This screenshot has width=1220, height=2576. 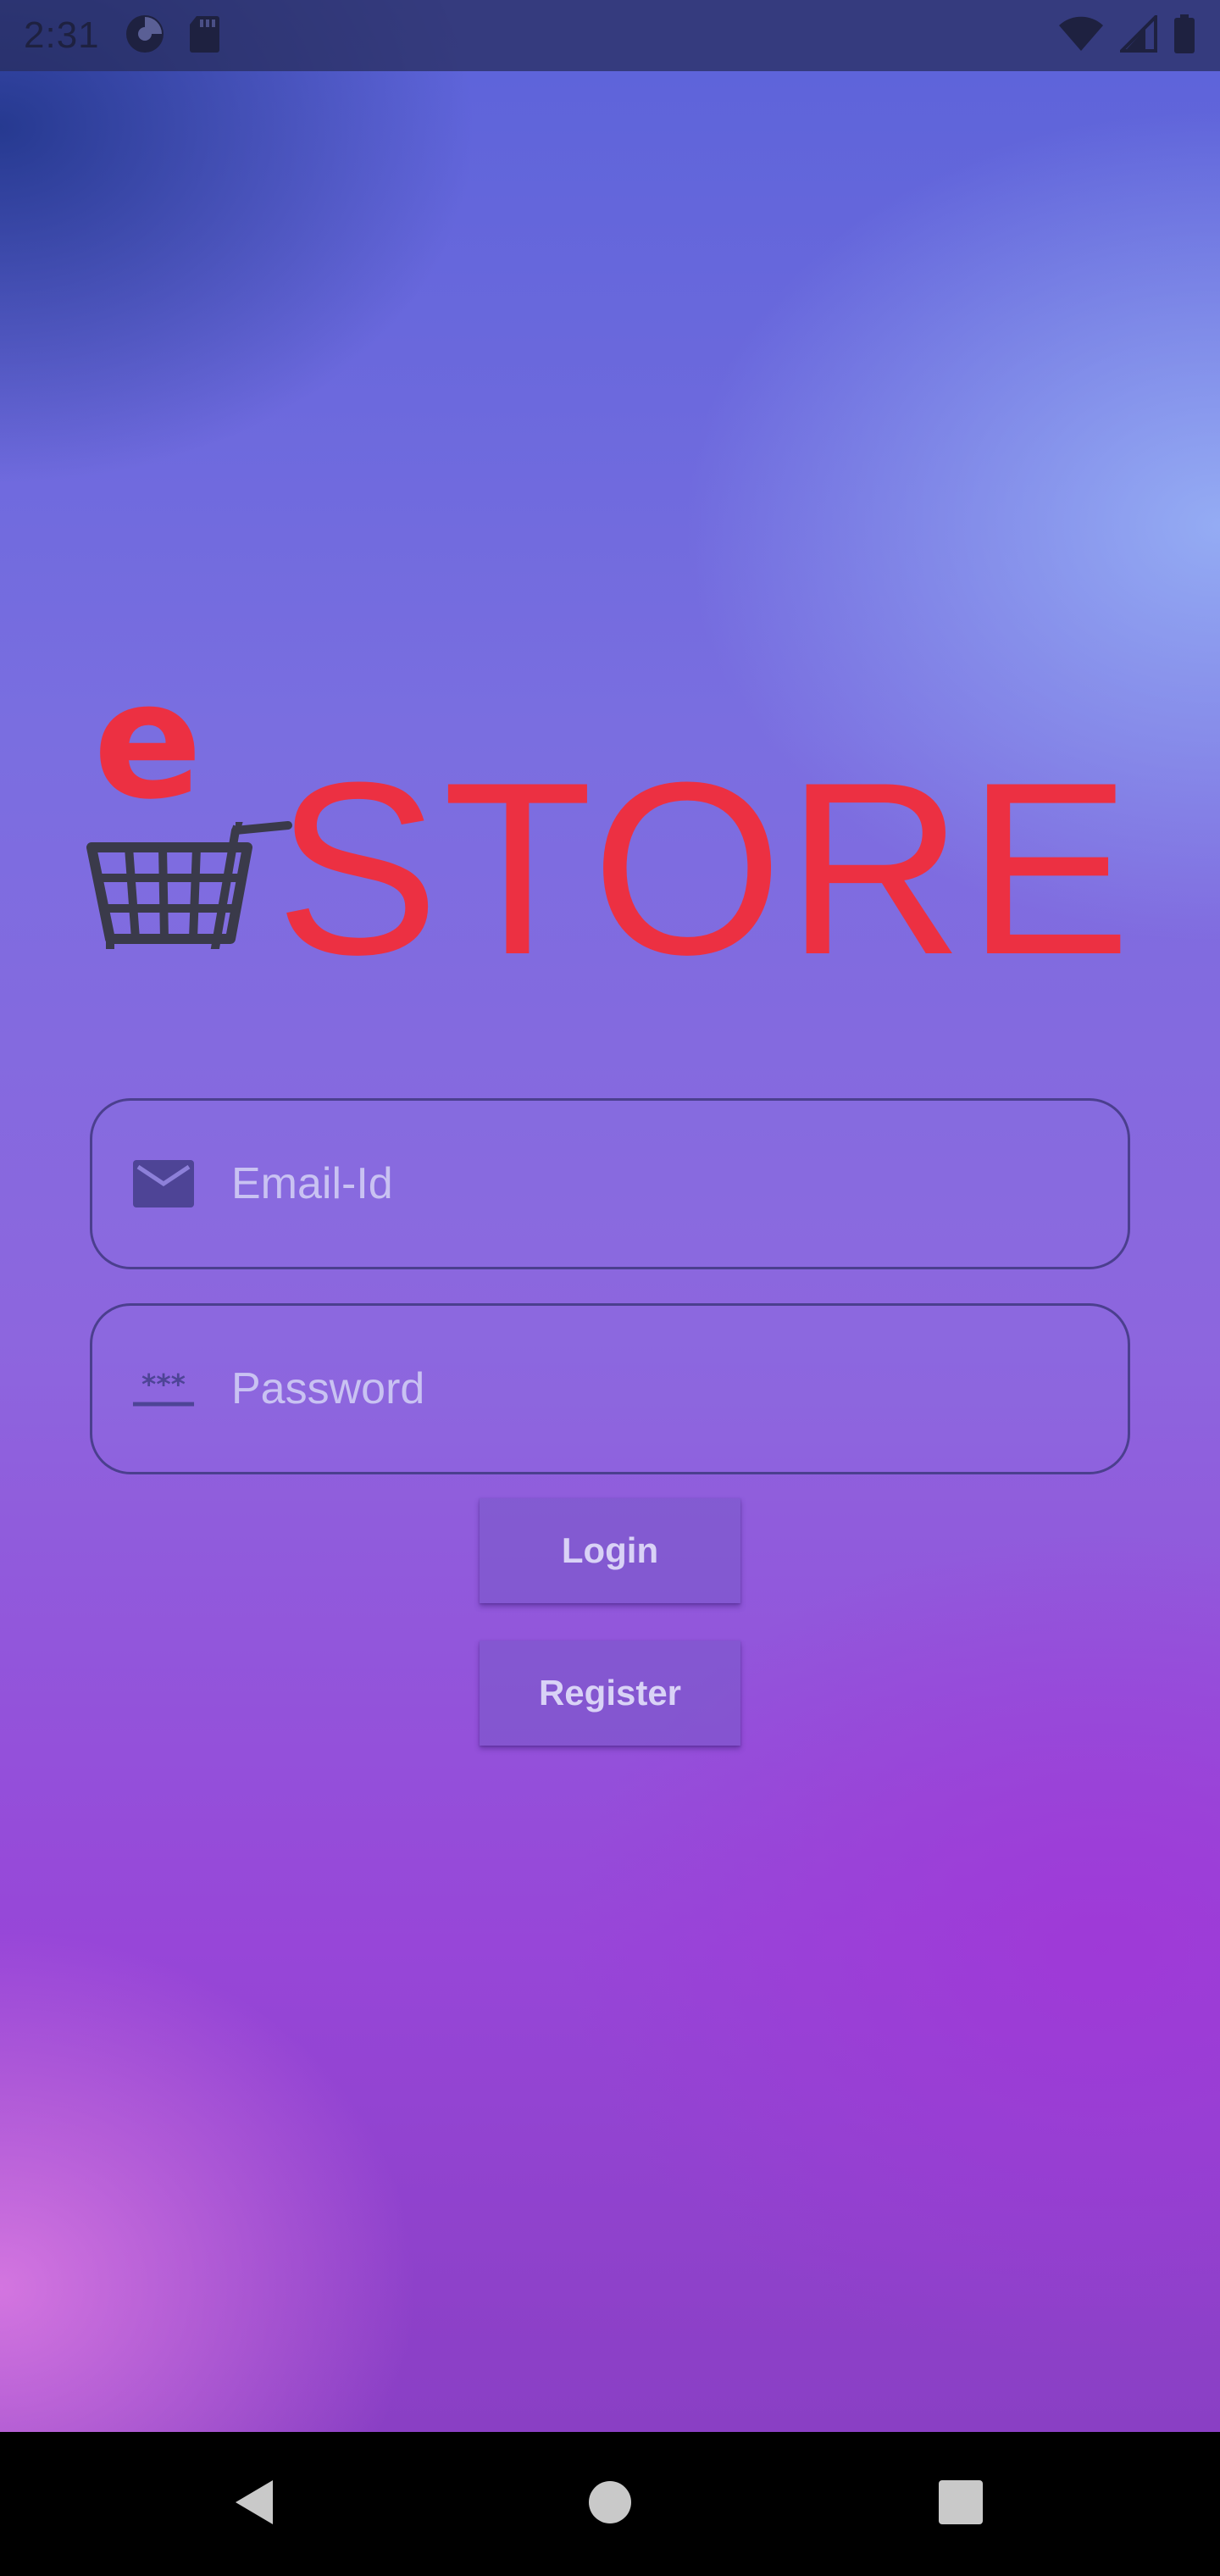 What do you see at coordinates (1137, 34) in the screenshot?
I see `signal-icon` at bounding box center [1137, 34].